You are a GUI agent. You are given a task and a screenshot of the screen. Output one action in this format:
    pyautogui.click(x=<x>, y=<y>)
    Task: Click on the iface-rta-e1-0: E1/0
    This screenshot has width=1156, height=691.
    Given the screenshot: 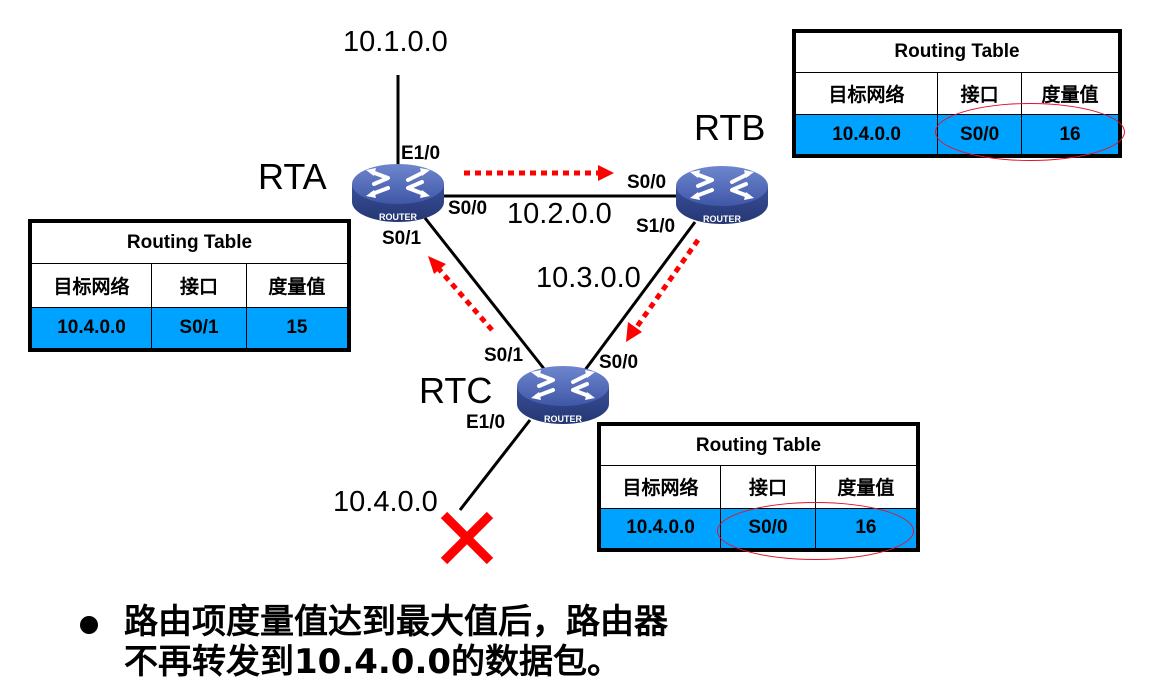 What is the action you would take?
    pyautogui.click(x=421, y=153)
    